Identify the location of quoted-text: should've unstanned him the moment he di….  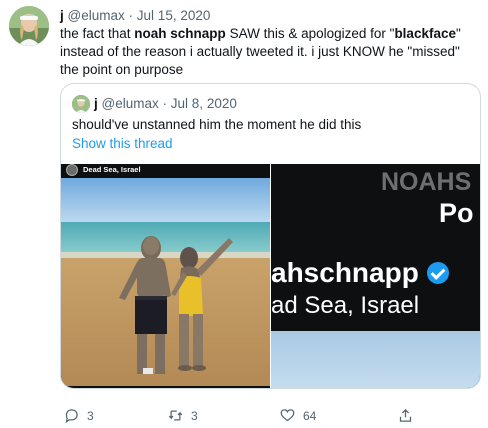
(217, 124).